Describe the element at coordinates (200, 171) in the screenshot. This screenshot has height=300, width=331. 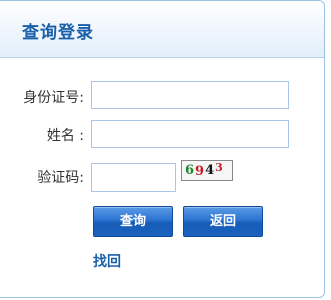
I see `captcha-char: 9` at that location.